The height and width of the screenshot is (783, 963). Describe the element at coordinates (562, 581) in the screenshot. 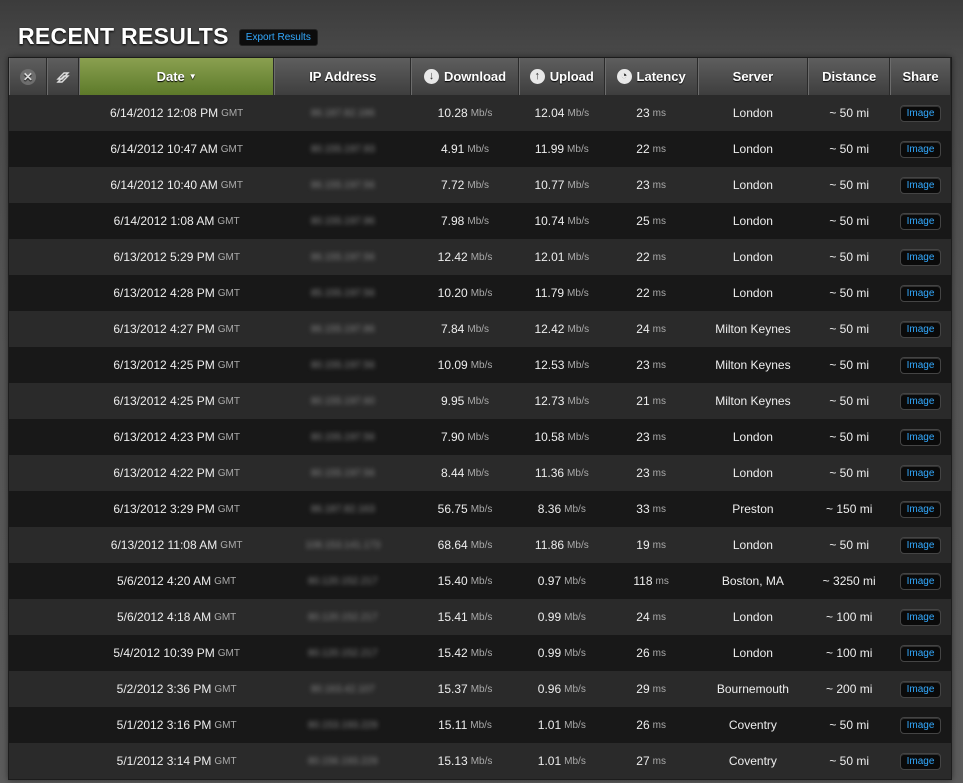

I see `upload-cell: 0.97 Mb/s` at that location.